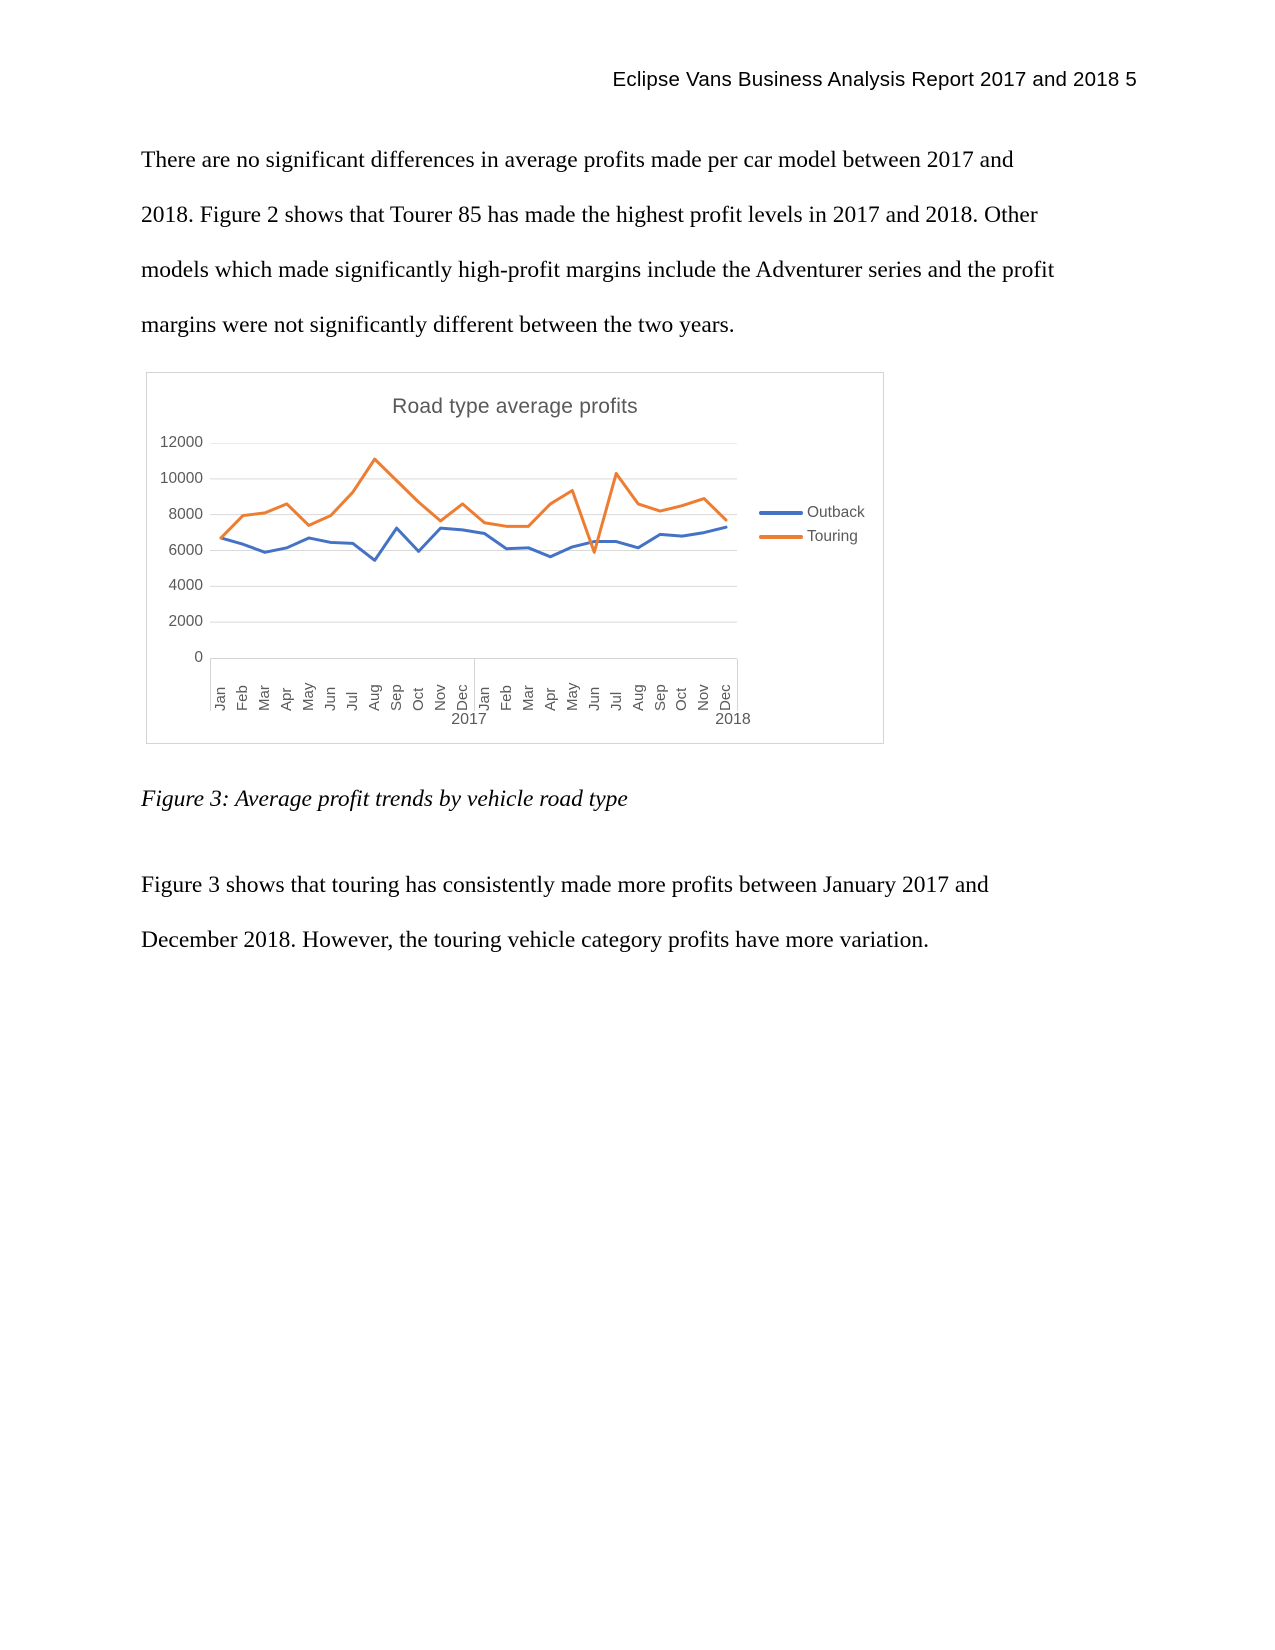 This screenshot has width=1275, height=1650. Describe the element at coordinates (832, 536) in the screenshot. I see `legend-label: Touring` at that location.